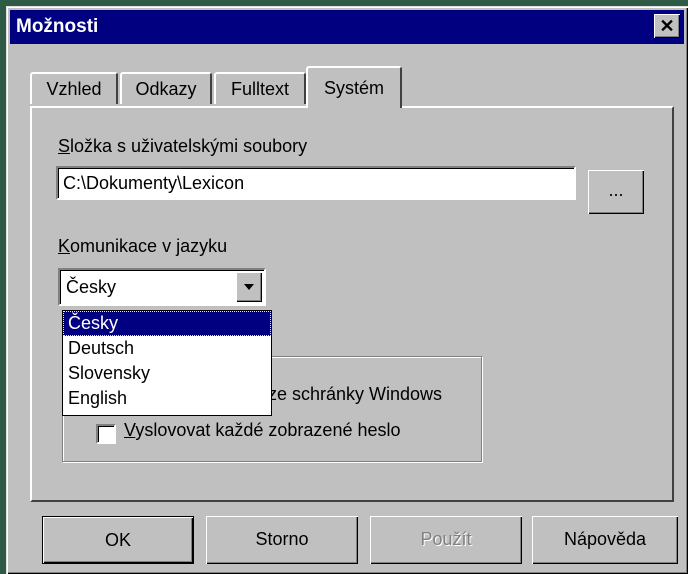  I want to click on dialog-title: Možnosti, so click(57, 26).